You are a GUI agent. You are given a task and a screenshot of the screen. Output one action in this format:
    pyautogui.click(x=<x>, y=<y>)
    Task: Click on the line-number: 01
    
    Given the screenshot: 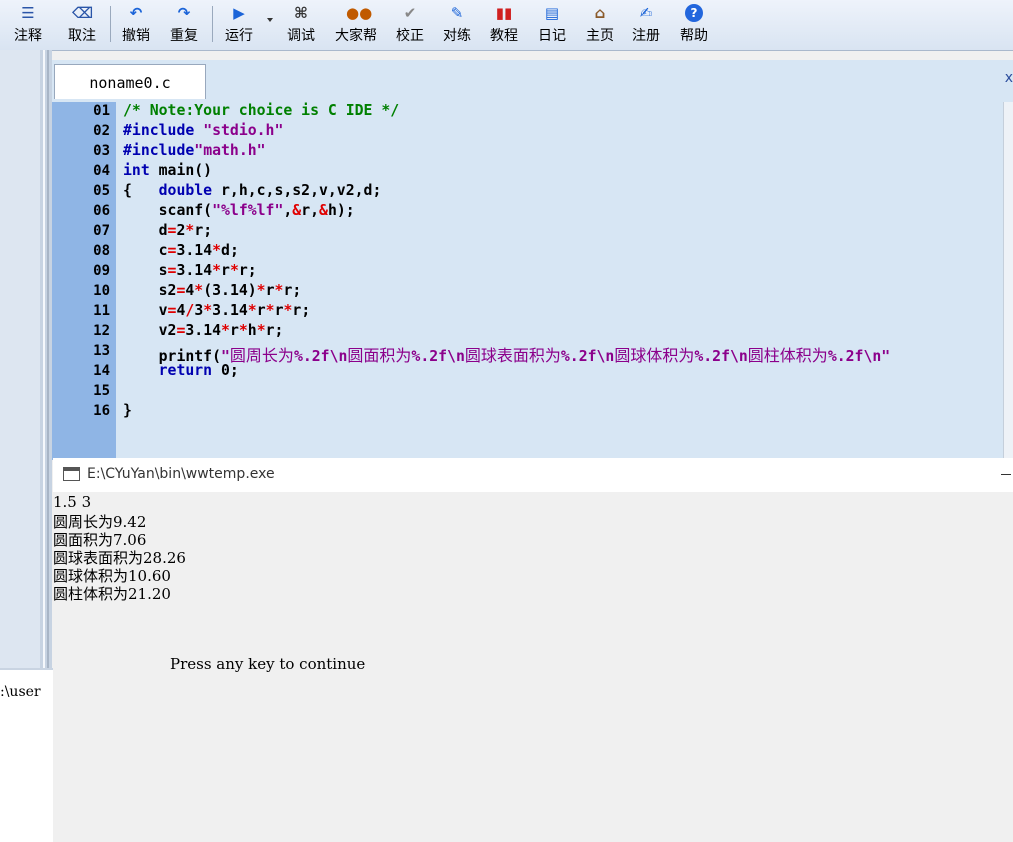 What is the action you would take?
    pyautogui.click(x=101, y=111)
    